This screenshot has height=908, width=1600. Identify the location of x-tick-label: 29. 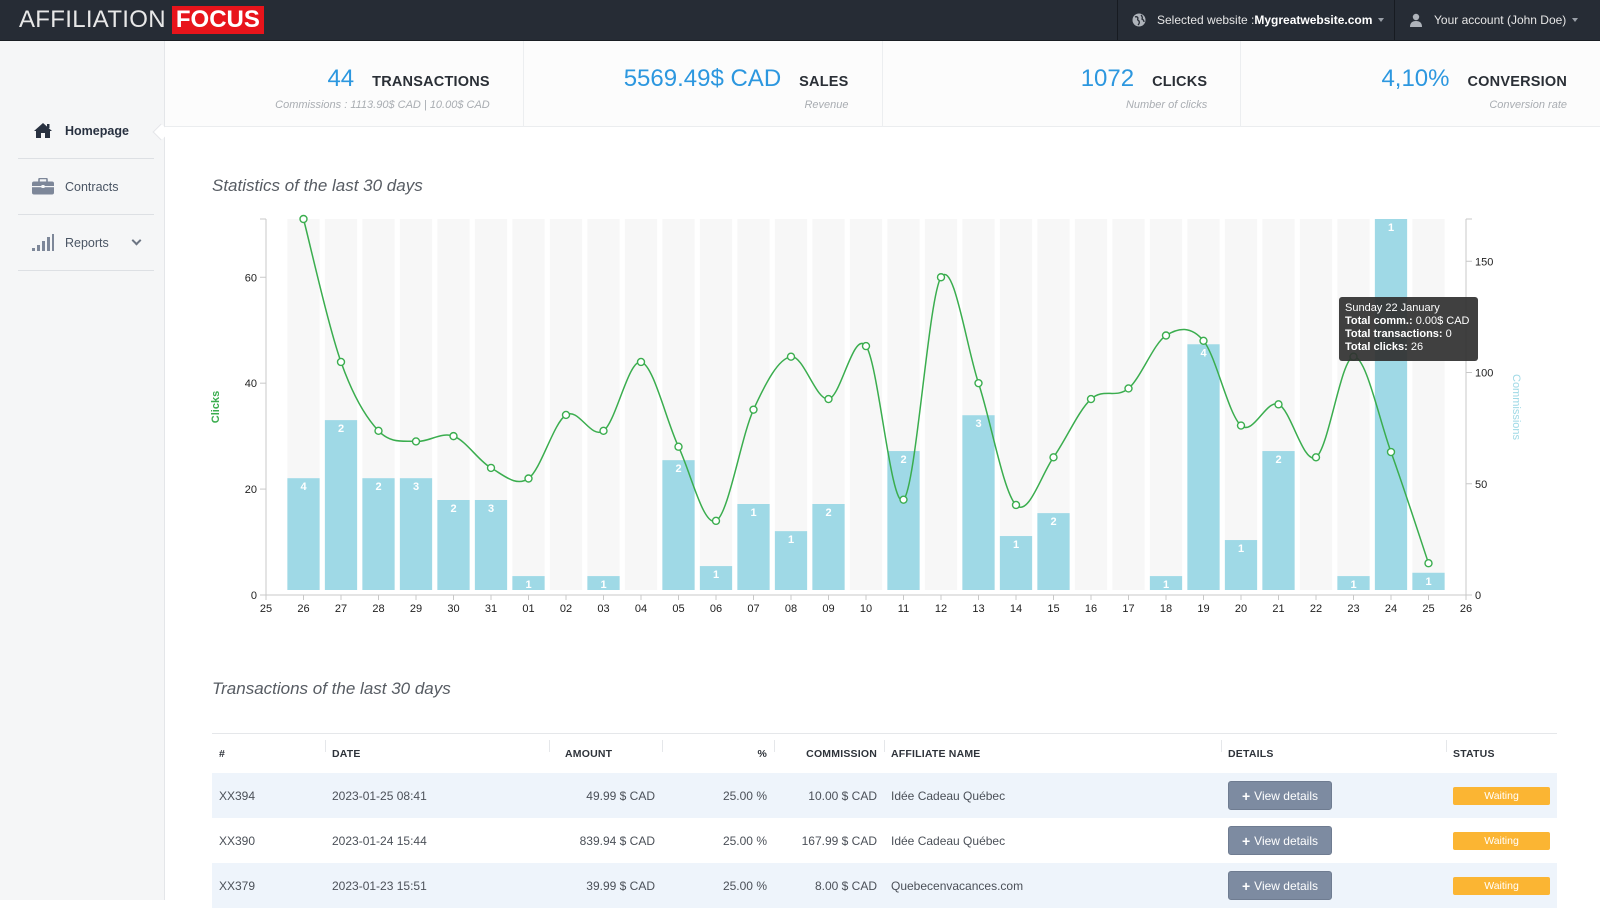
(416, 609).